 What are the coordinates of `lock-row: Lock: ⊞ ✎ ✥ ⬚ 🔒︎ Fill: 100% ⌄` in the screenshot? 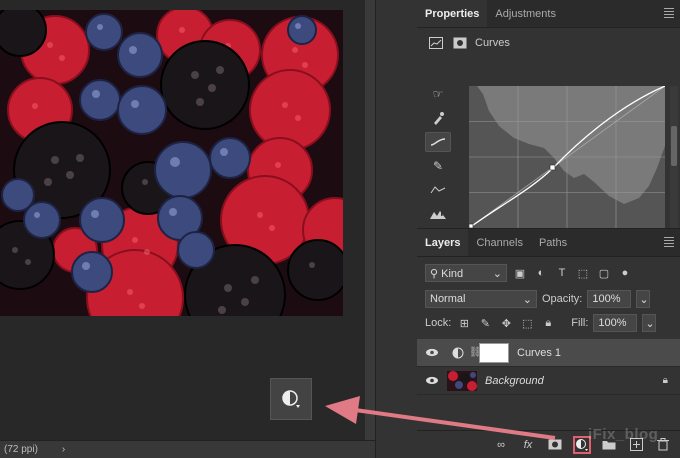 It's located at (548, 323).